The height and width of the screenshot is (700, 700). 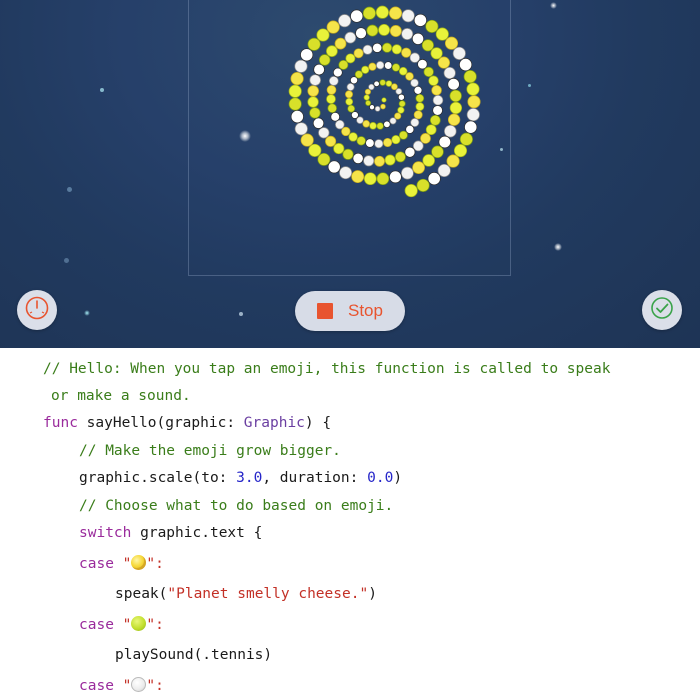 What do you see at coordinates (380, 478) in the screenshot?
I see `number-literal: 0.0` at bounding box center [380, 478].